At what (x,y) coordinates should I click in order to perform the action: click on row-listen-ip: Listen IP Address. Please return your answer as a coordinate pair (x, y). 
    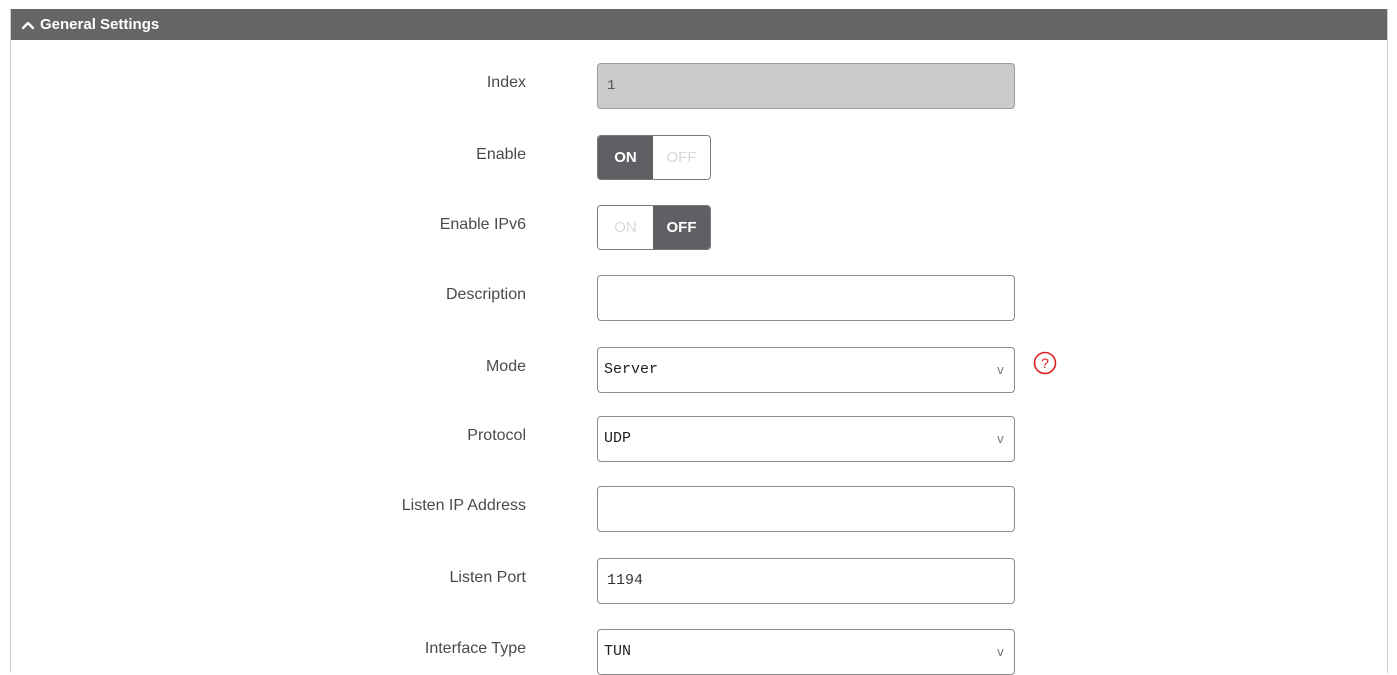
    Looking at the image, I should click on (699, 509).